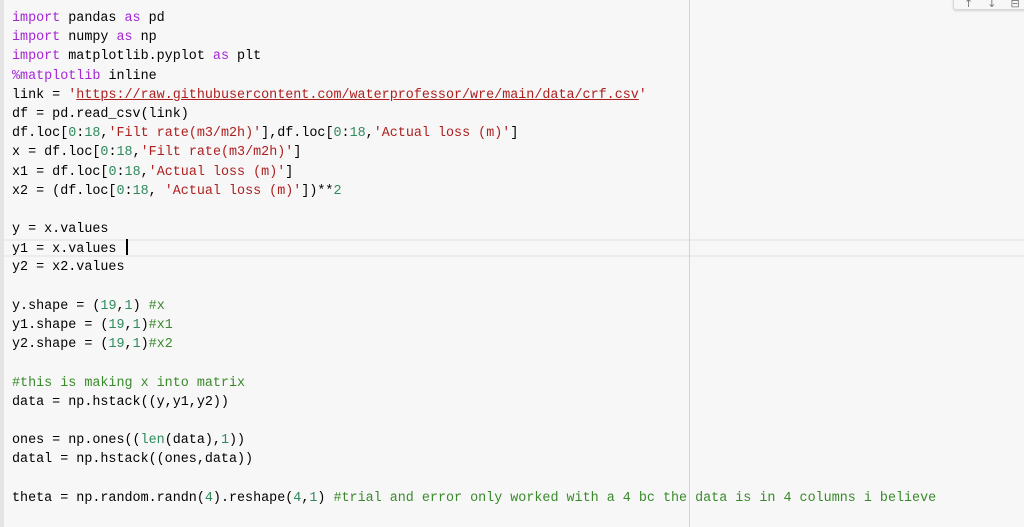 Image resolution: width=1024 pixels, height=527 pixels. Describe the element at coordinates (60, 230) in the screenshot. I see `code-token: y = x.values` at that location.